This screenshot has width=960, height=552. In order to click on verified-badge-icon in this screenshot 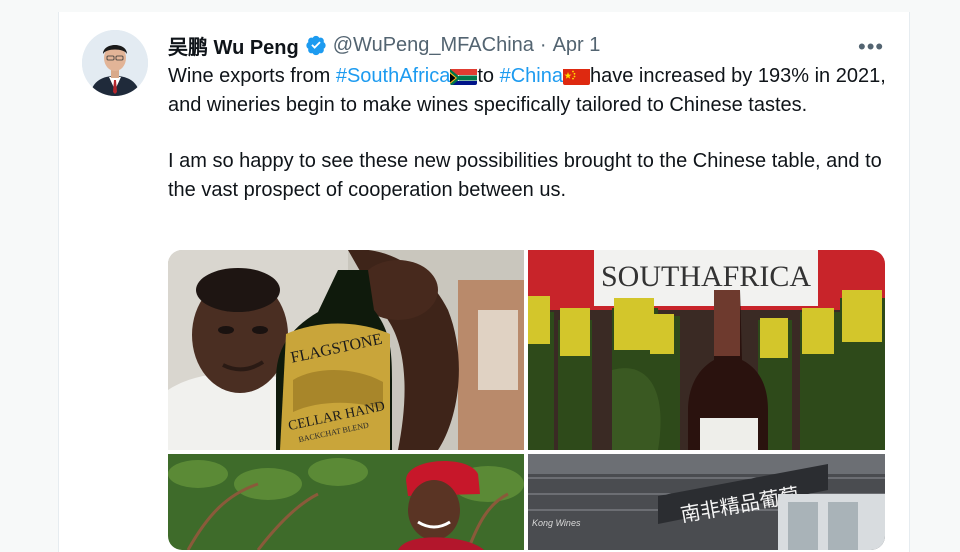, I will do `click(316, 45)`.